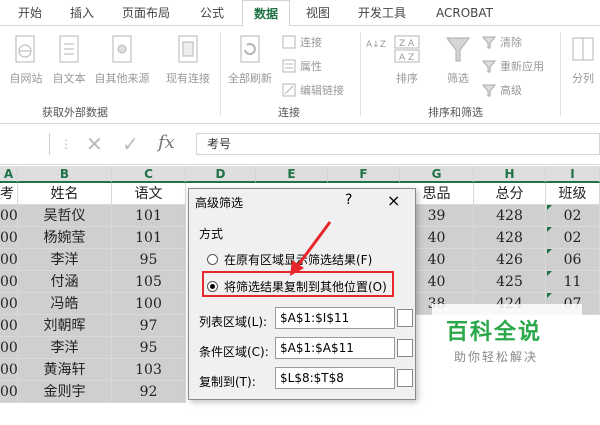  I want to click on tab-insert: 插入, so click(82, 13).